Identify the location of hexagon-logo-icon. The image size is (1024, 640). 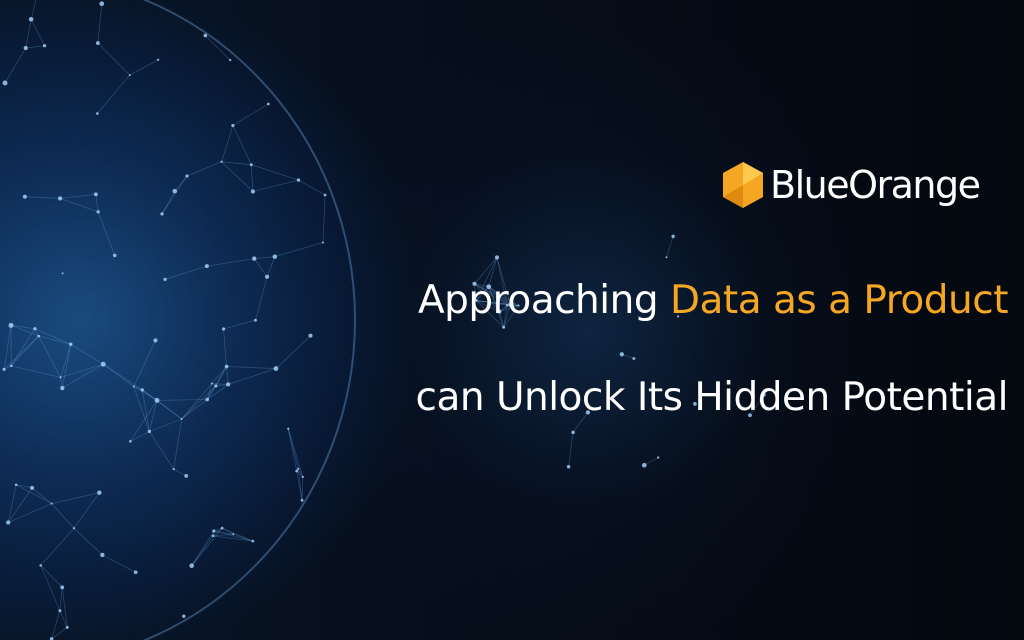
(743, 185).